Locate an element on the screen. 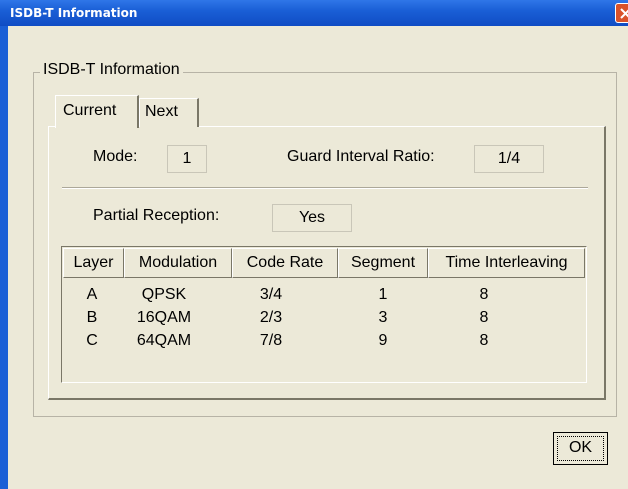 Image resolution: width=628 pixels, height=489 pixels. ok-button: OK is located at coordinates (580, 448).